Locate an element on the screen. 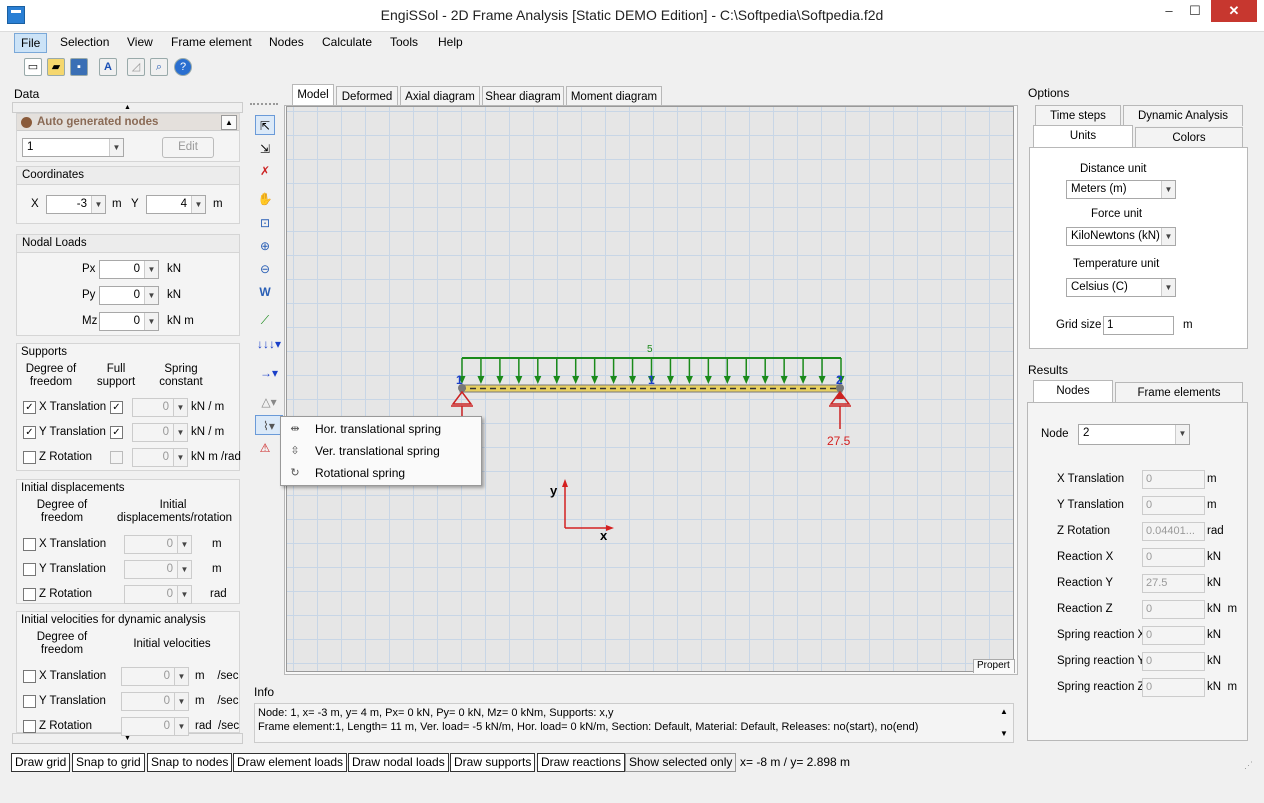  scroll-down-arrow: ▼ is located at coordinates (1004, 733).